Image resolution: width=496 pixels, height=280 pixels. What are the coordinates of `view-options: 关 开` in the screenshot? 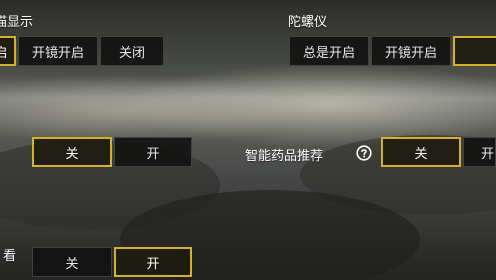 It's located at (113, 262).